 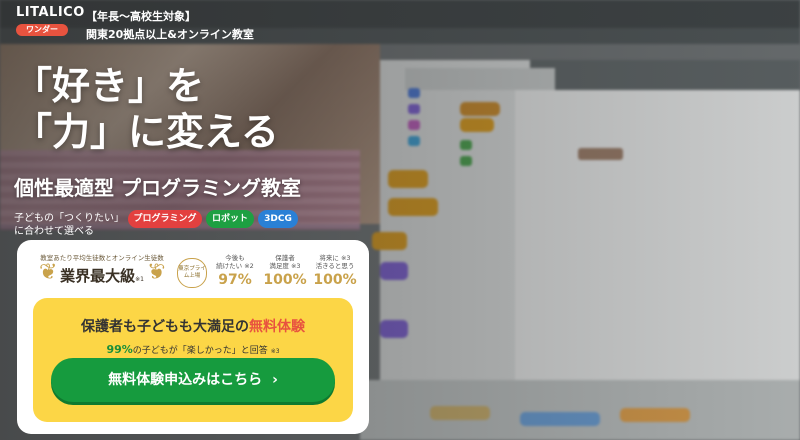 I want to click on chevron-right-icon: ›, so click(x=275, y=380).